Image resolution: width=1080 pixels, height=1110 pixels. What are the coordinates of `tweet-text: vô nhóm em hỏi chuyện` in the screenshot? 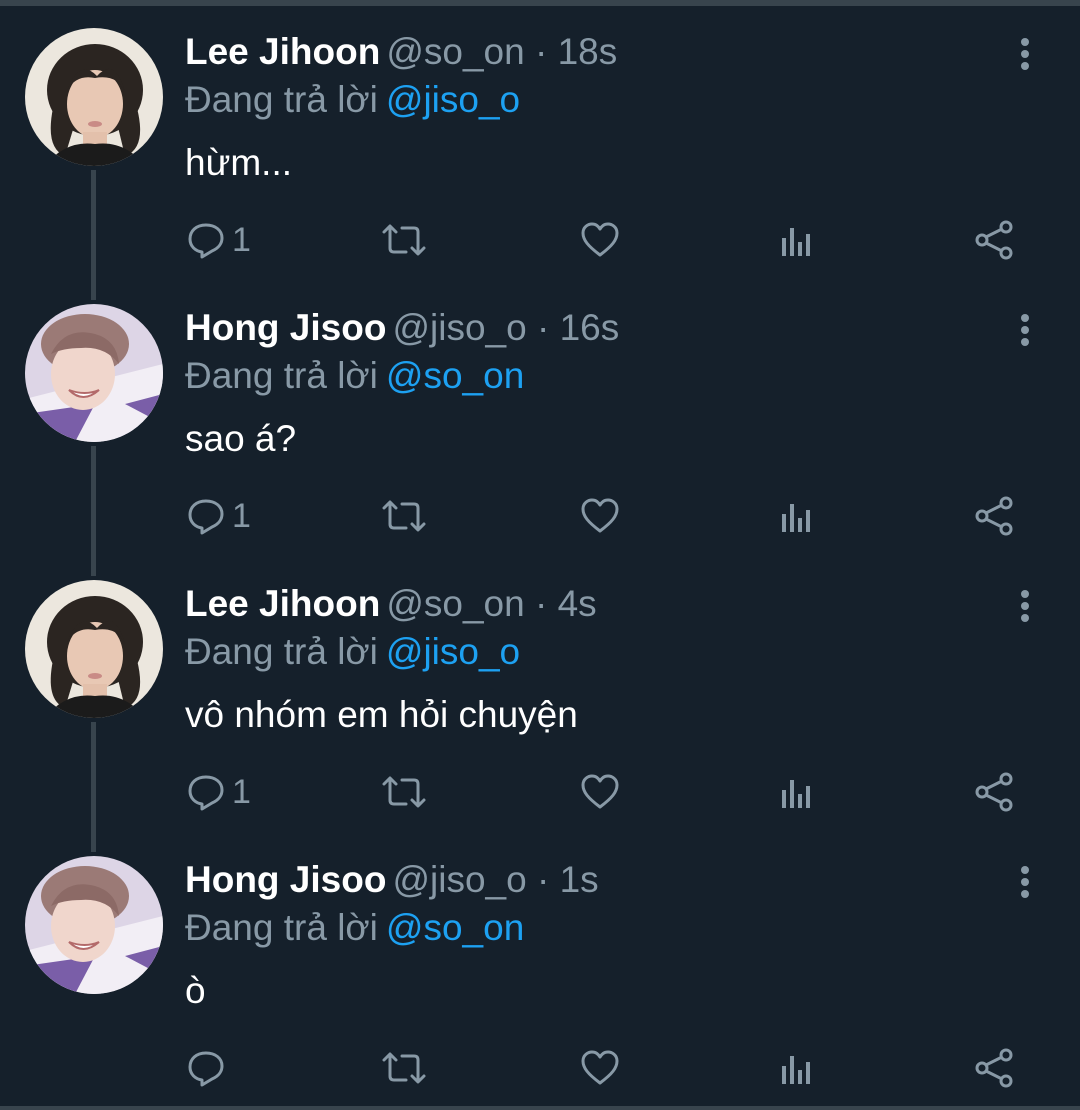 It's located at (381, 714).